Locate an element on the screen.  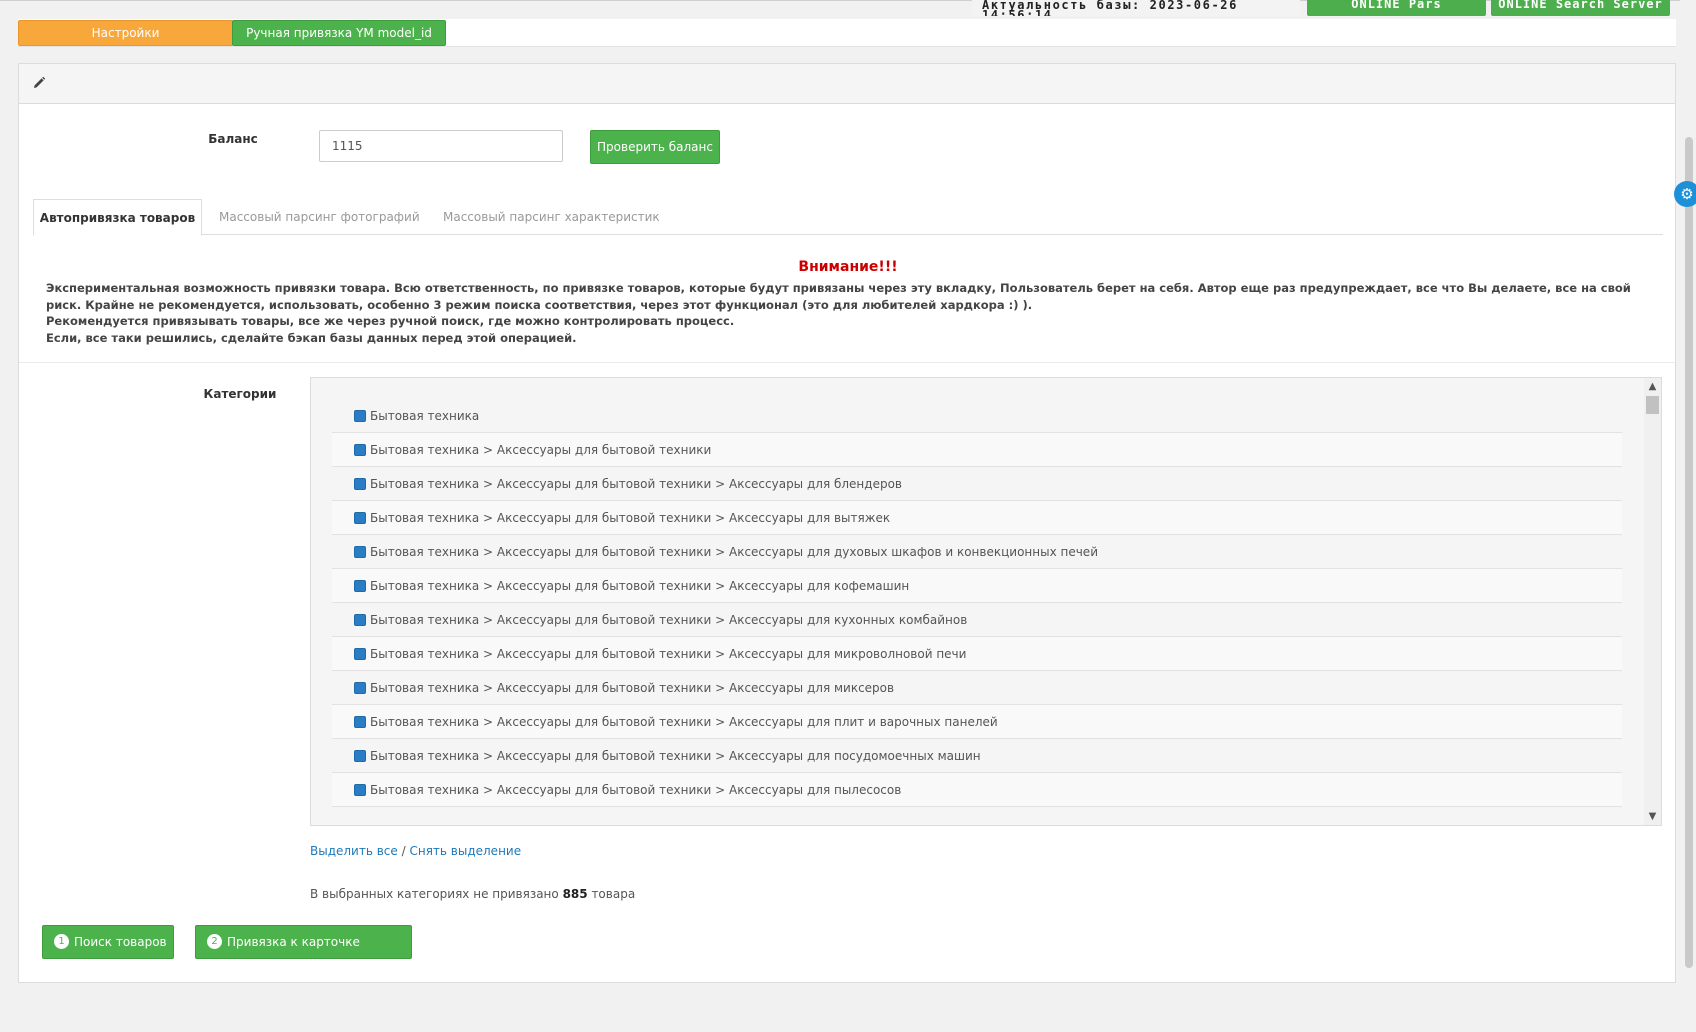
balance-input is located at coordinates (441, 146).